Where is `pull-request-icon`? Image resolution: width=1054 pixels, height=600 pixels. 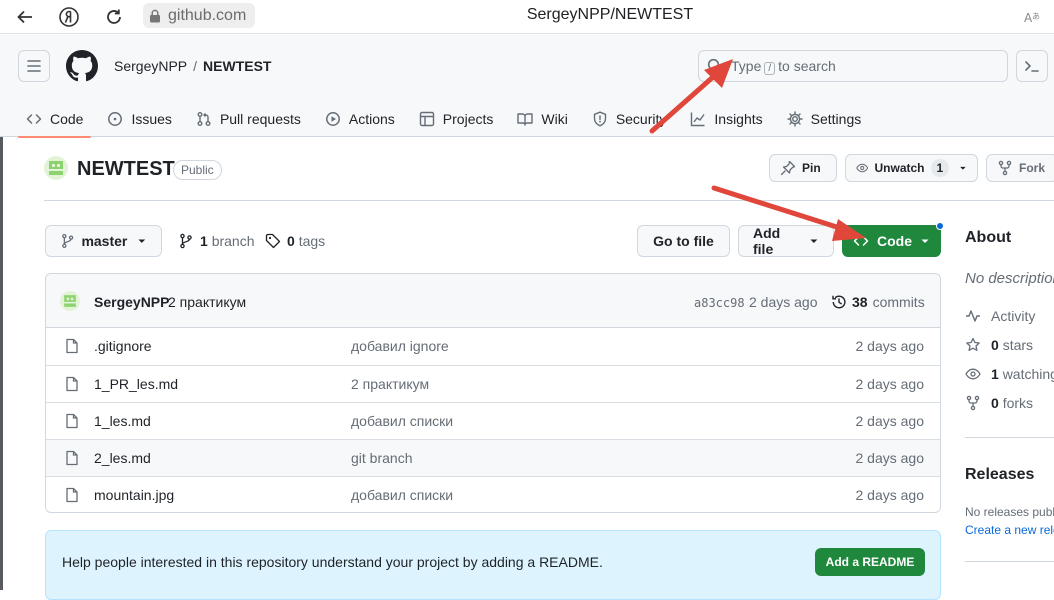
pull-request-icon is located at coordinates (204, 119).